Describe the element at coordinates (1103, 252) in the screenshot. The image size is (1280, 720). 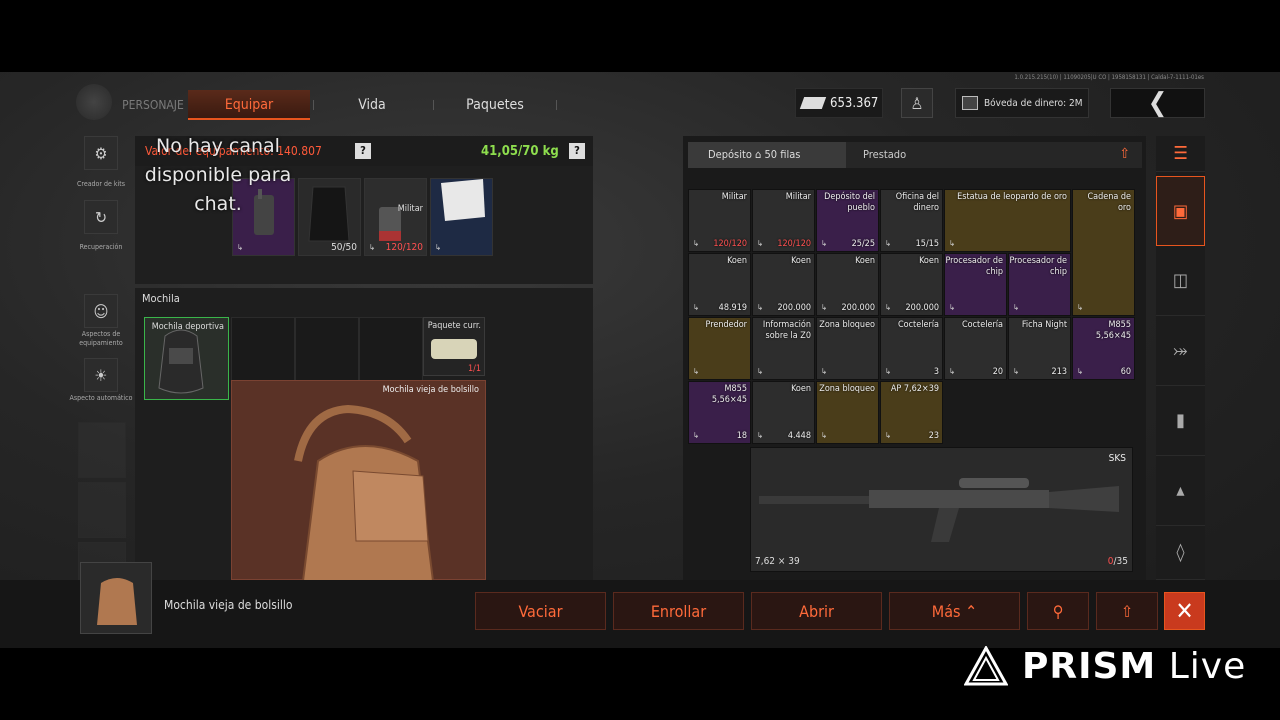
I see `depot-item: Cadena de oro ↳` at that location.